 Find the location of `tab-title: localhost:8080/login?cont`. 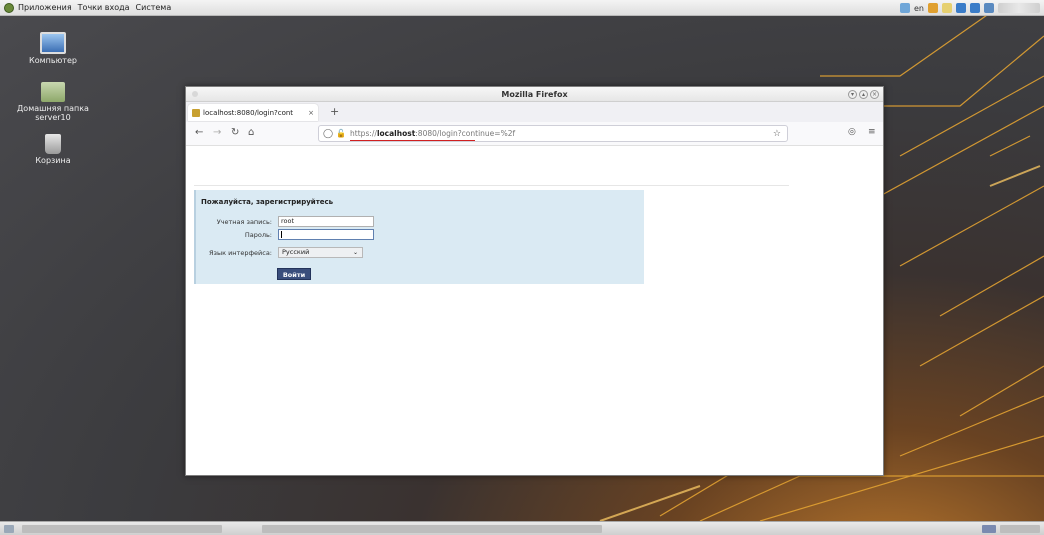

tab-title: localhost:8080/login?cont is located at coordinates (248, 112).